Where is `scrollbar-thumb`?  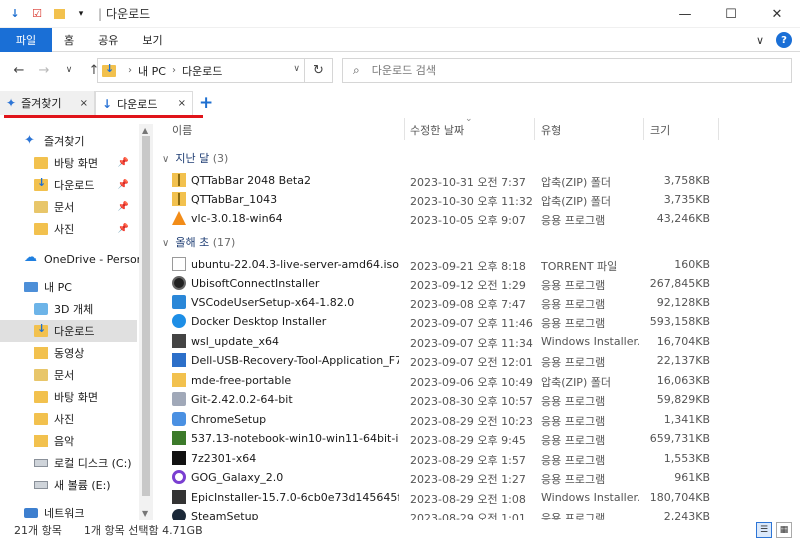
scrollbar-thumb is located at coordinates (146, 316).